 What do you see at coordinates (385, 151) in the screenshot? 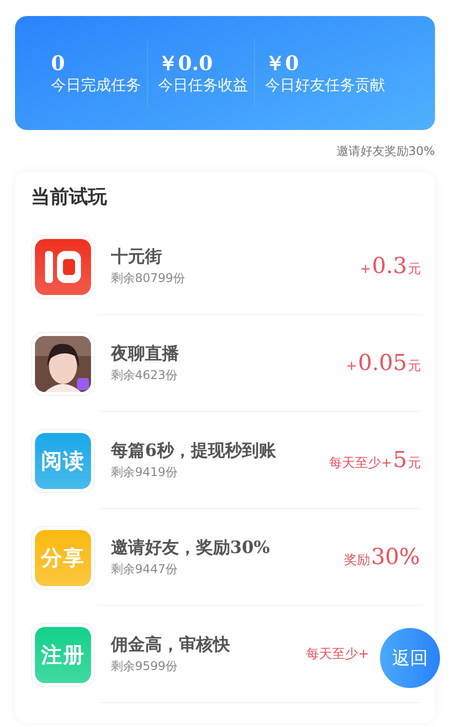
I see `invite-note: 邀请好友奖励30%` at bounding box center [385, 151].